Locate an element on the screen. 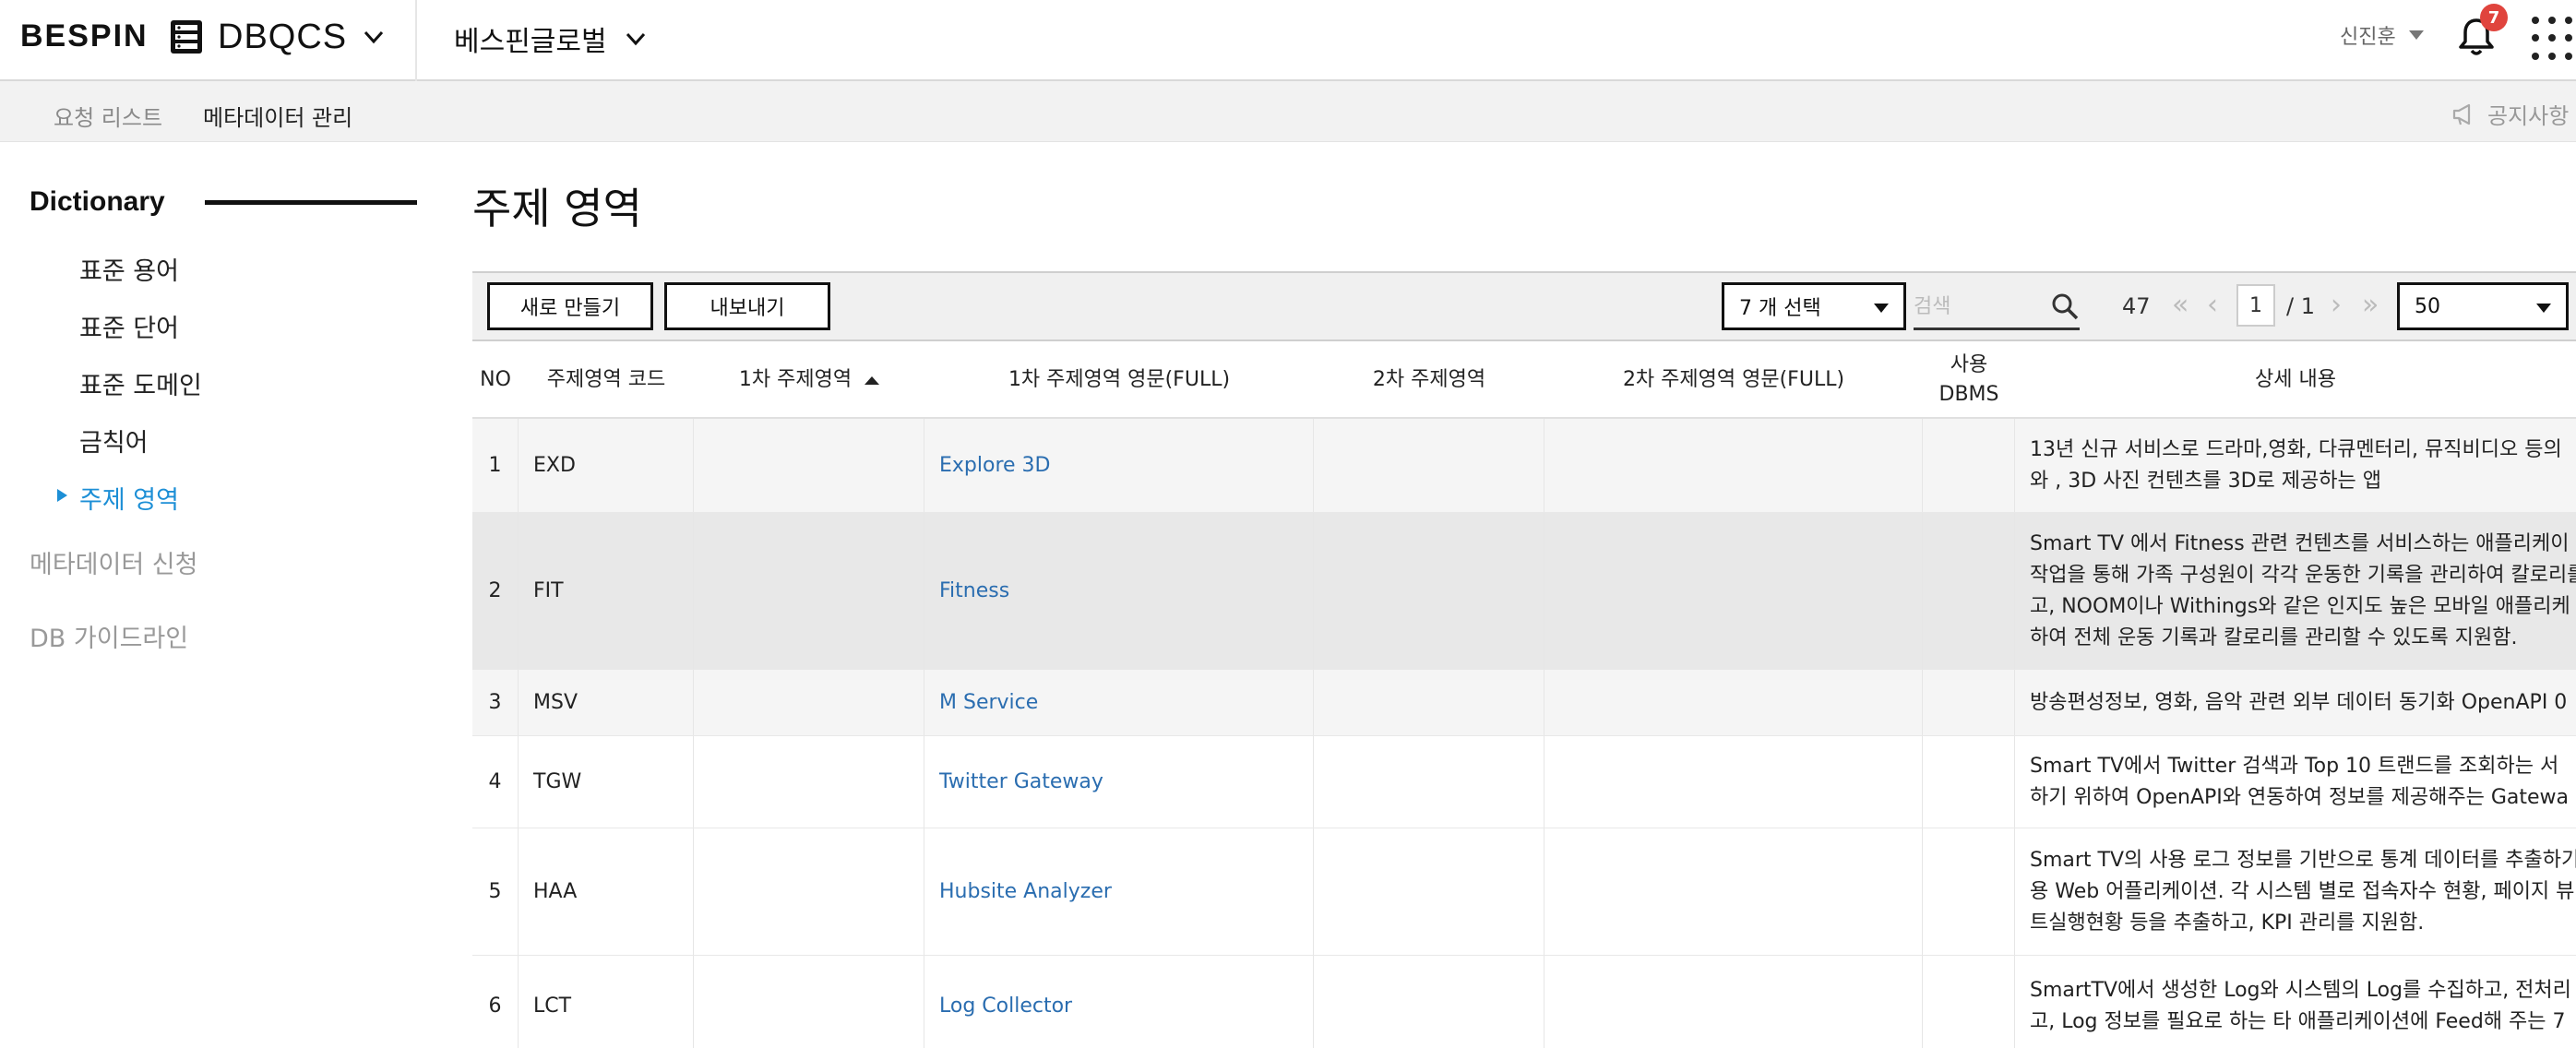 The width and height of the screenshot is (2576, 1048). column-header-detail: 상세 내용 is located at coordinates (2295, 380).